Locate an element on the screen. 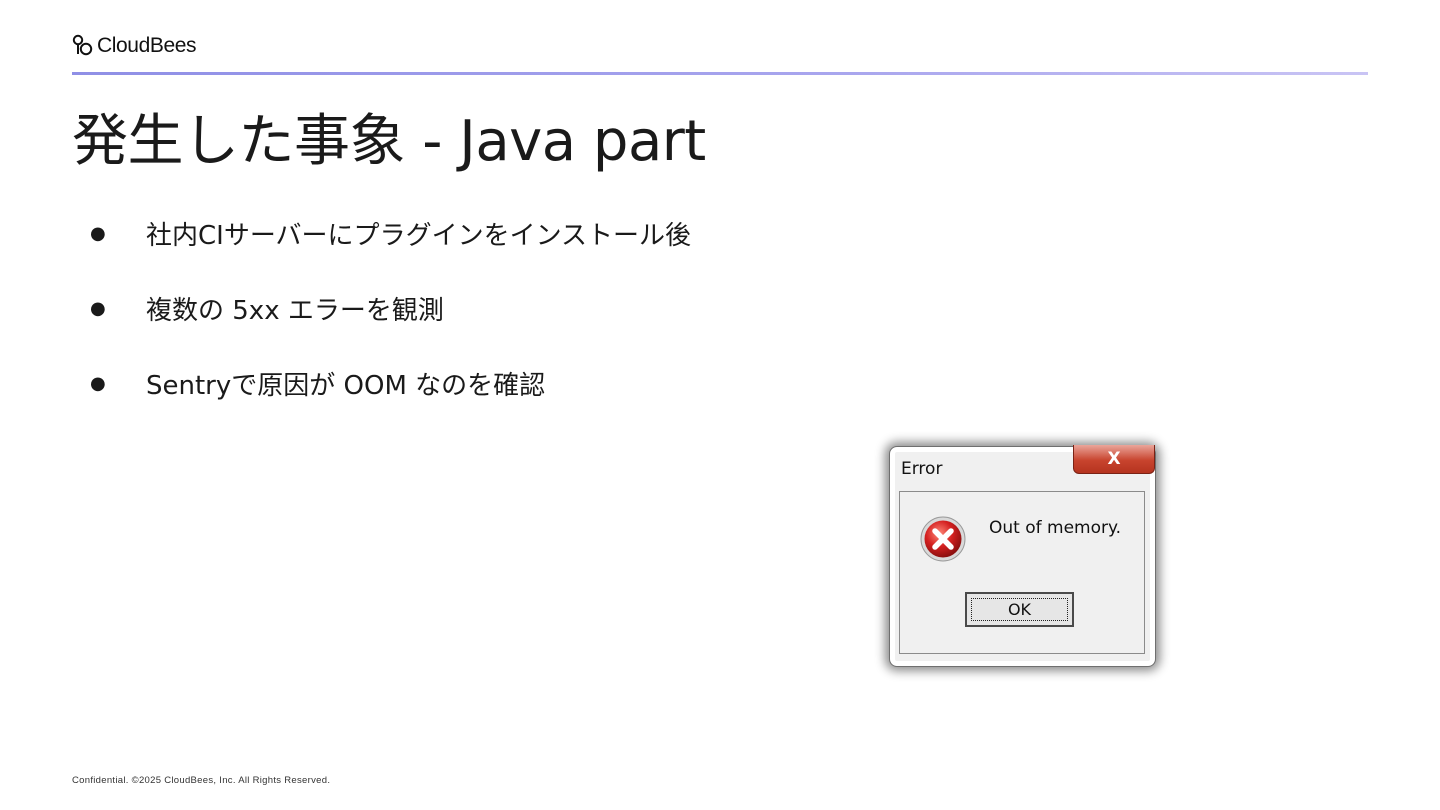 The height and width of the screenshot is (810, 1440). bullet-item: ● 社内CIサーバーにプラグインをインストール後 is located at coordinates (390, 233).